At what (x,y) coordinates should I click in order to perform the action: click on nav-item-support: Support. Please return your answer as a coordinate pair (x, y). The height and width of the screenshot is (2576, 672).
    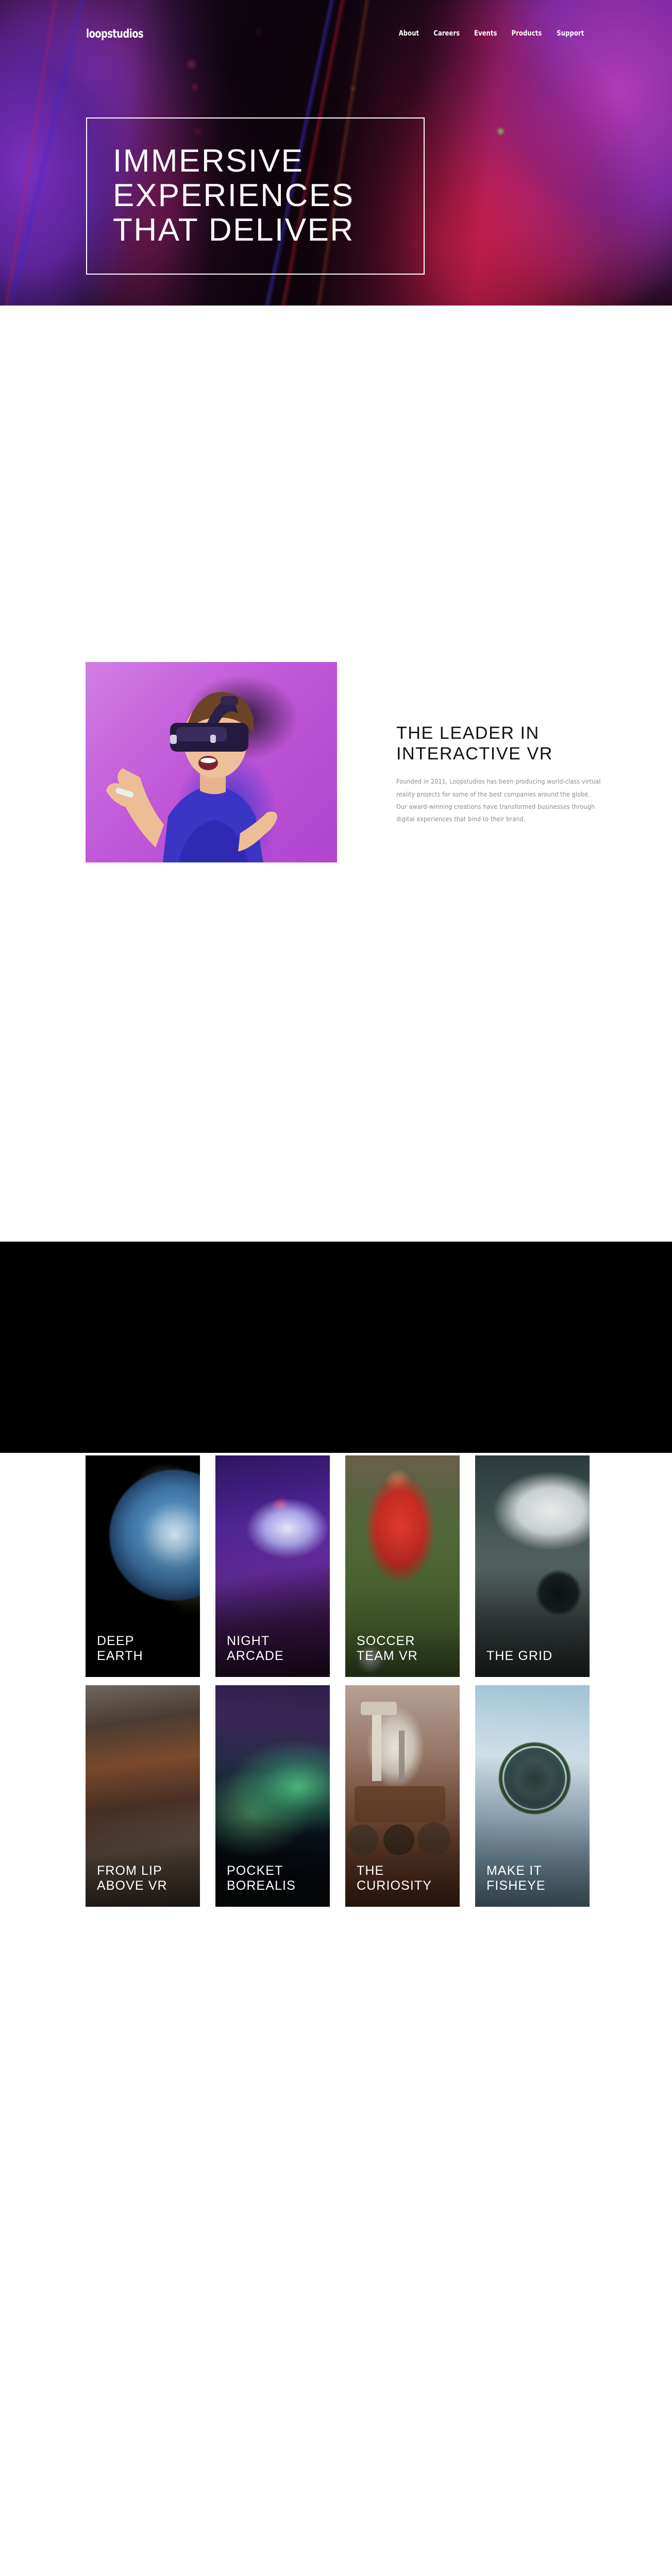
    Looking at the image, I should click on (571, 33).